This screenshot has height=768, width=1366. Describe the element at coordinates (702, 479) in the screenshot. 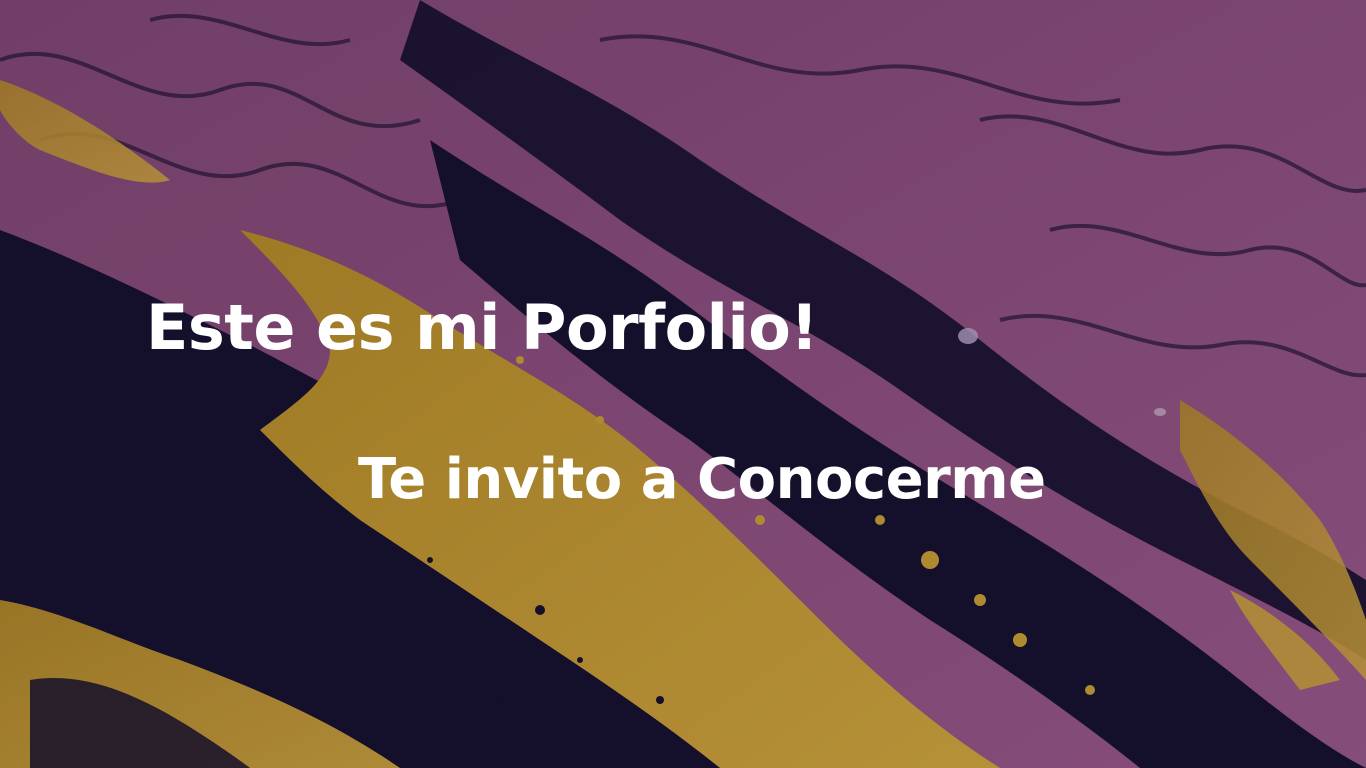

I see `hero-subtitle: Te invito a Conocerme` at that location.